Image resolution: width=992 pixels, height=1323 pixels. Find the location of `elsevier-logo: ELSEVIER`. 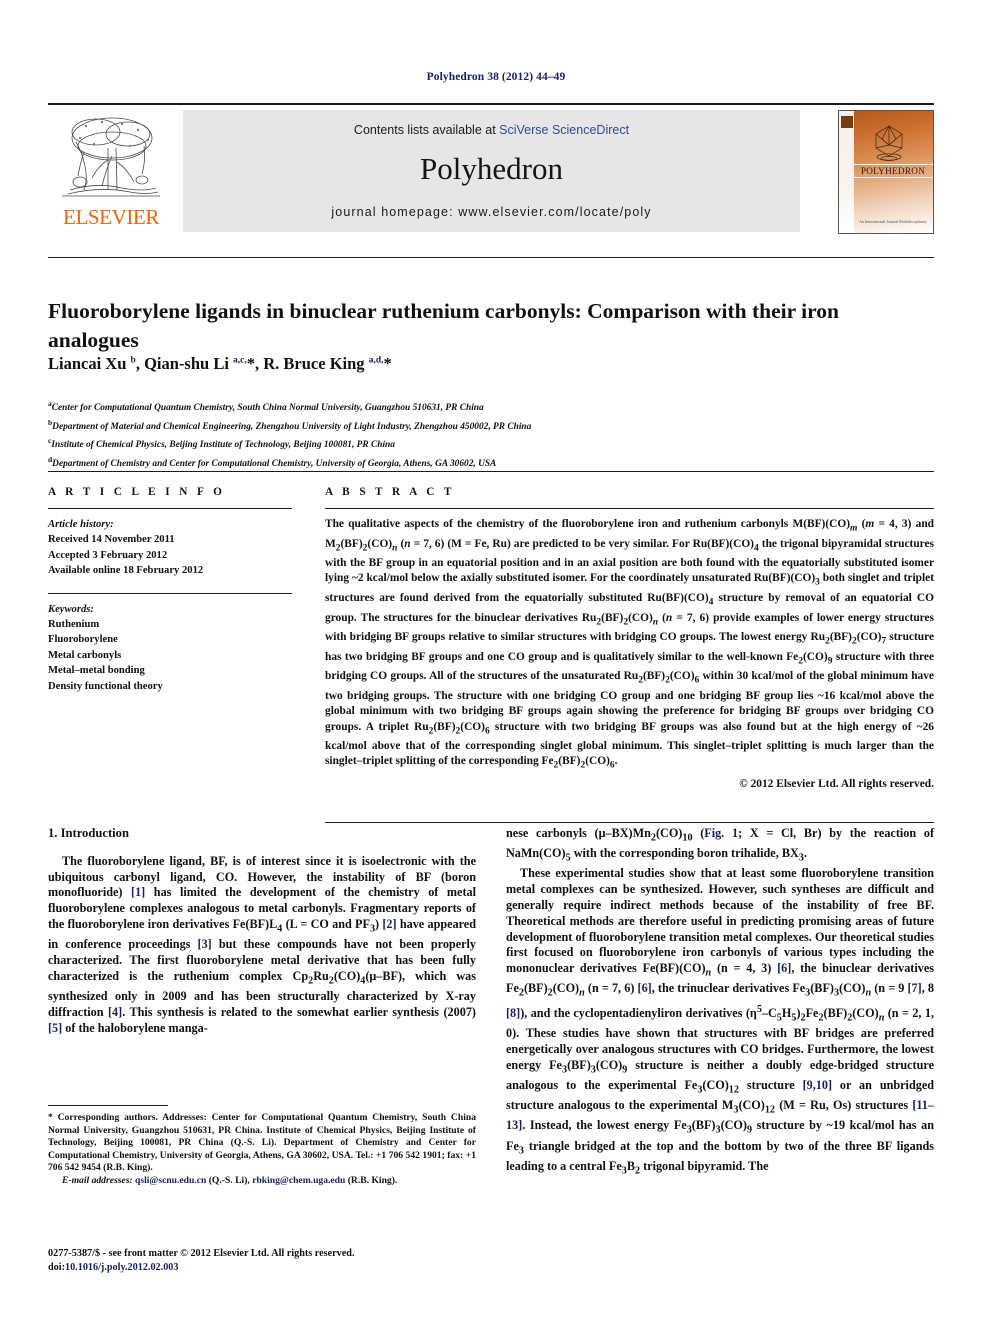

elsevier-logo: ELSEVIER is located at coordinates (111, 171).